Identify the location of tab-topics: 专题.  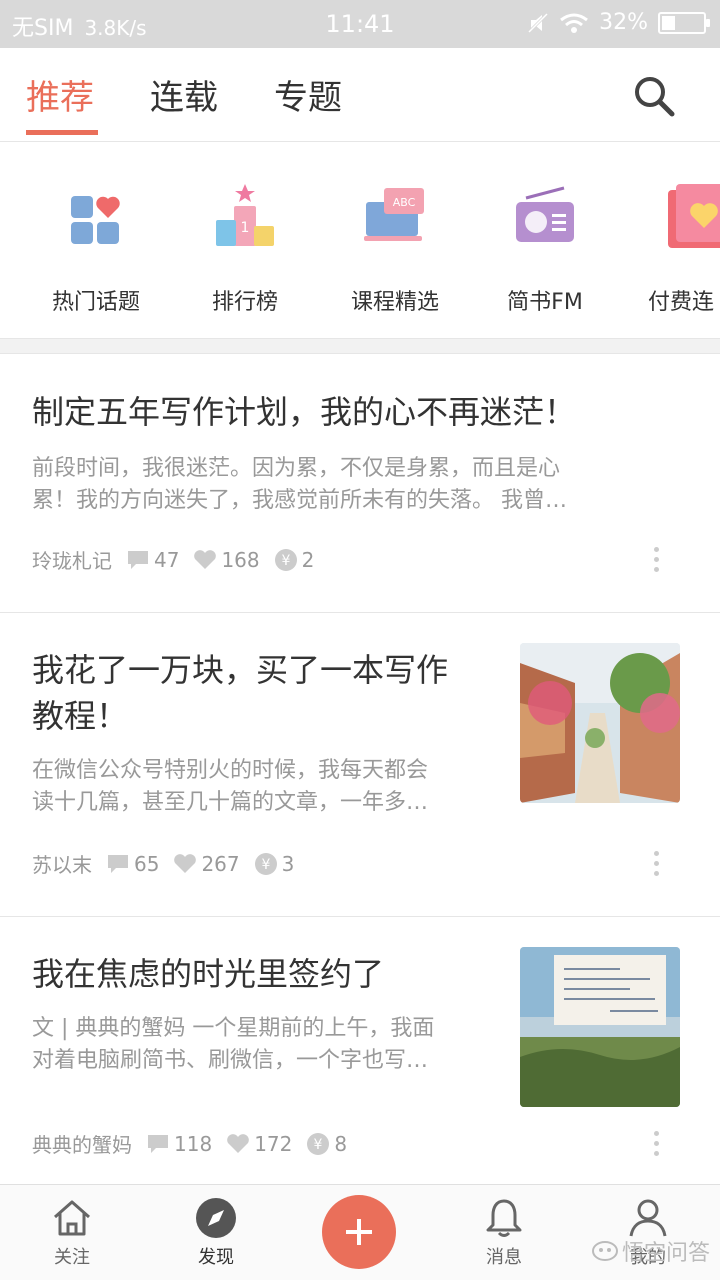
(308, 94).